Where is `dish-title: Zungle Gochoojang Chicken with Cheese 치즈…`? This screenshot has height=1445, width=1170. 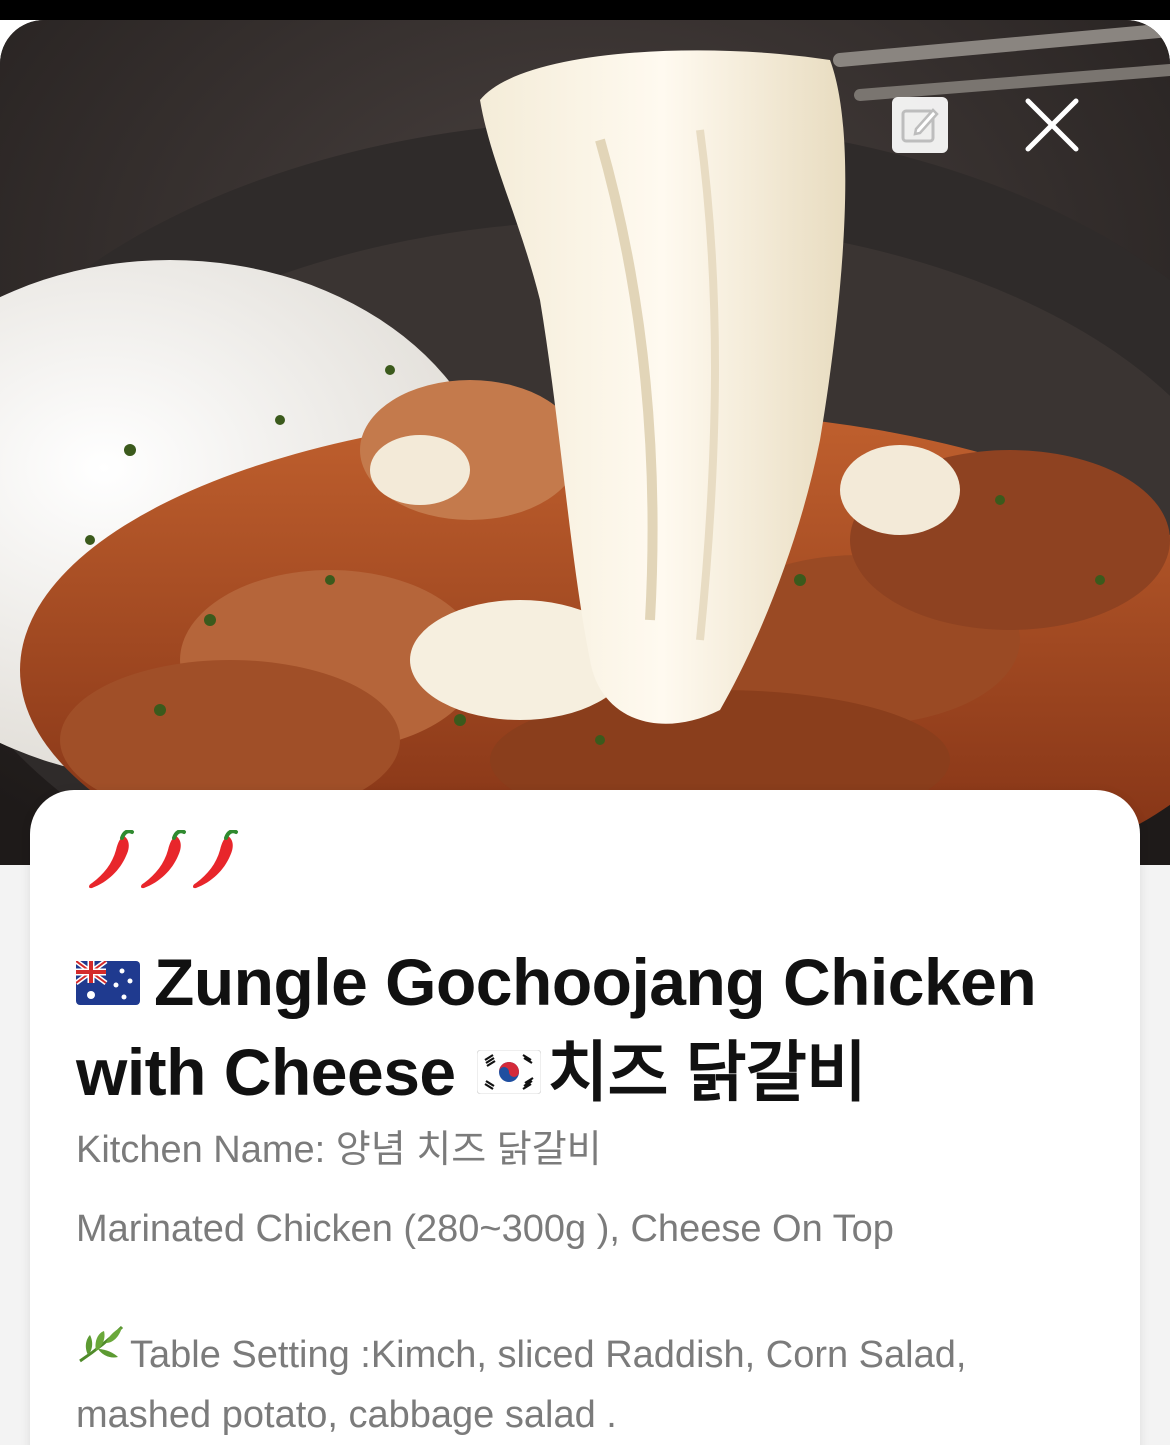
dish-title: Zungle Gochoojang Chicken with Cheese 치즈… is located at coordinates (585, 1029).